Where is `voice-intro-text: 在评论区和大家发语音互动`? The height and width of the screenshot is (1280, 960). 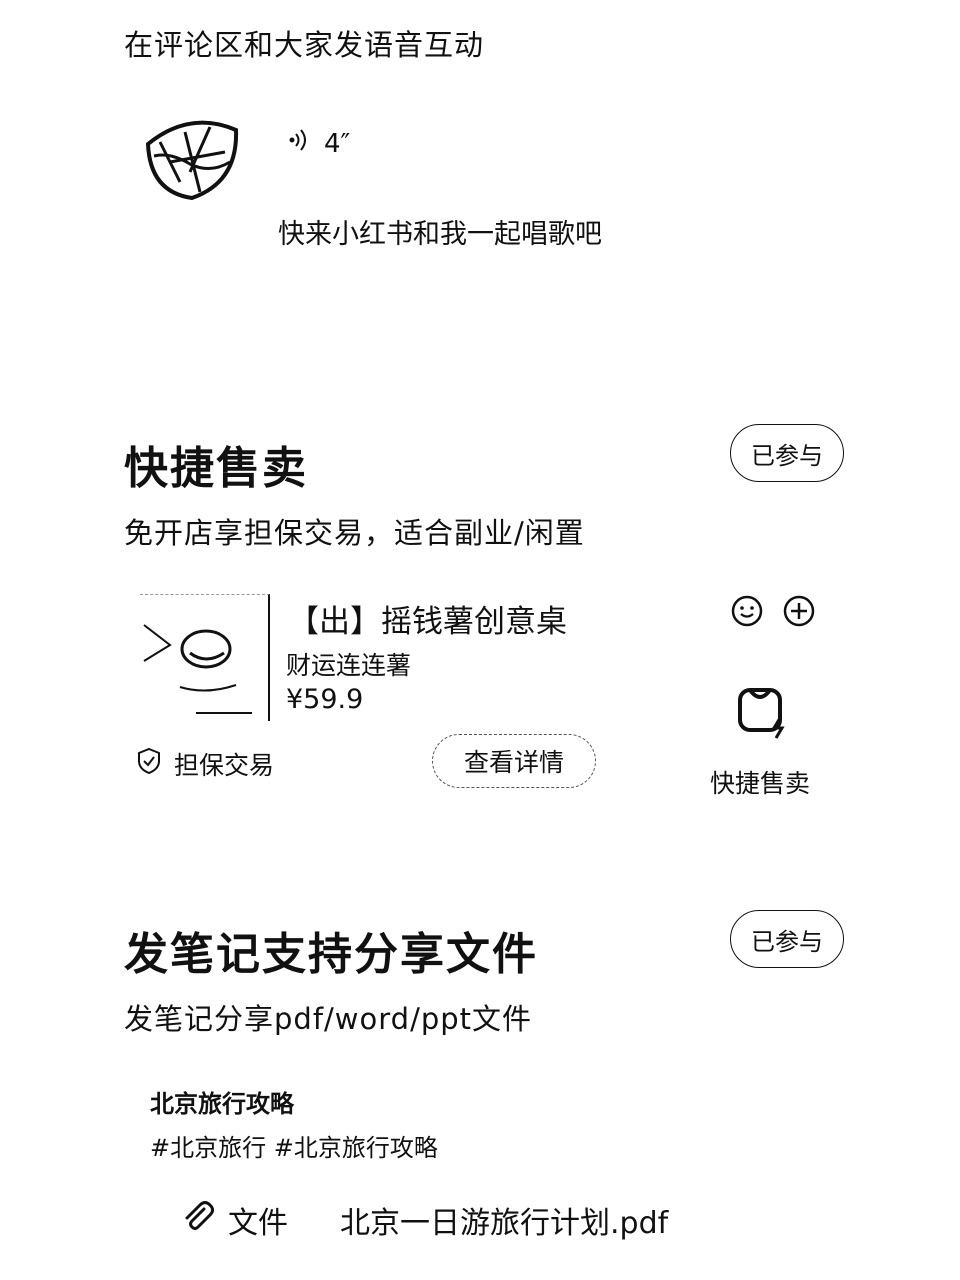 voice-intro-text: 在评论区和大家发语音互动 is located at coordinates (304, 45).